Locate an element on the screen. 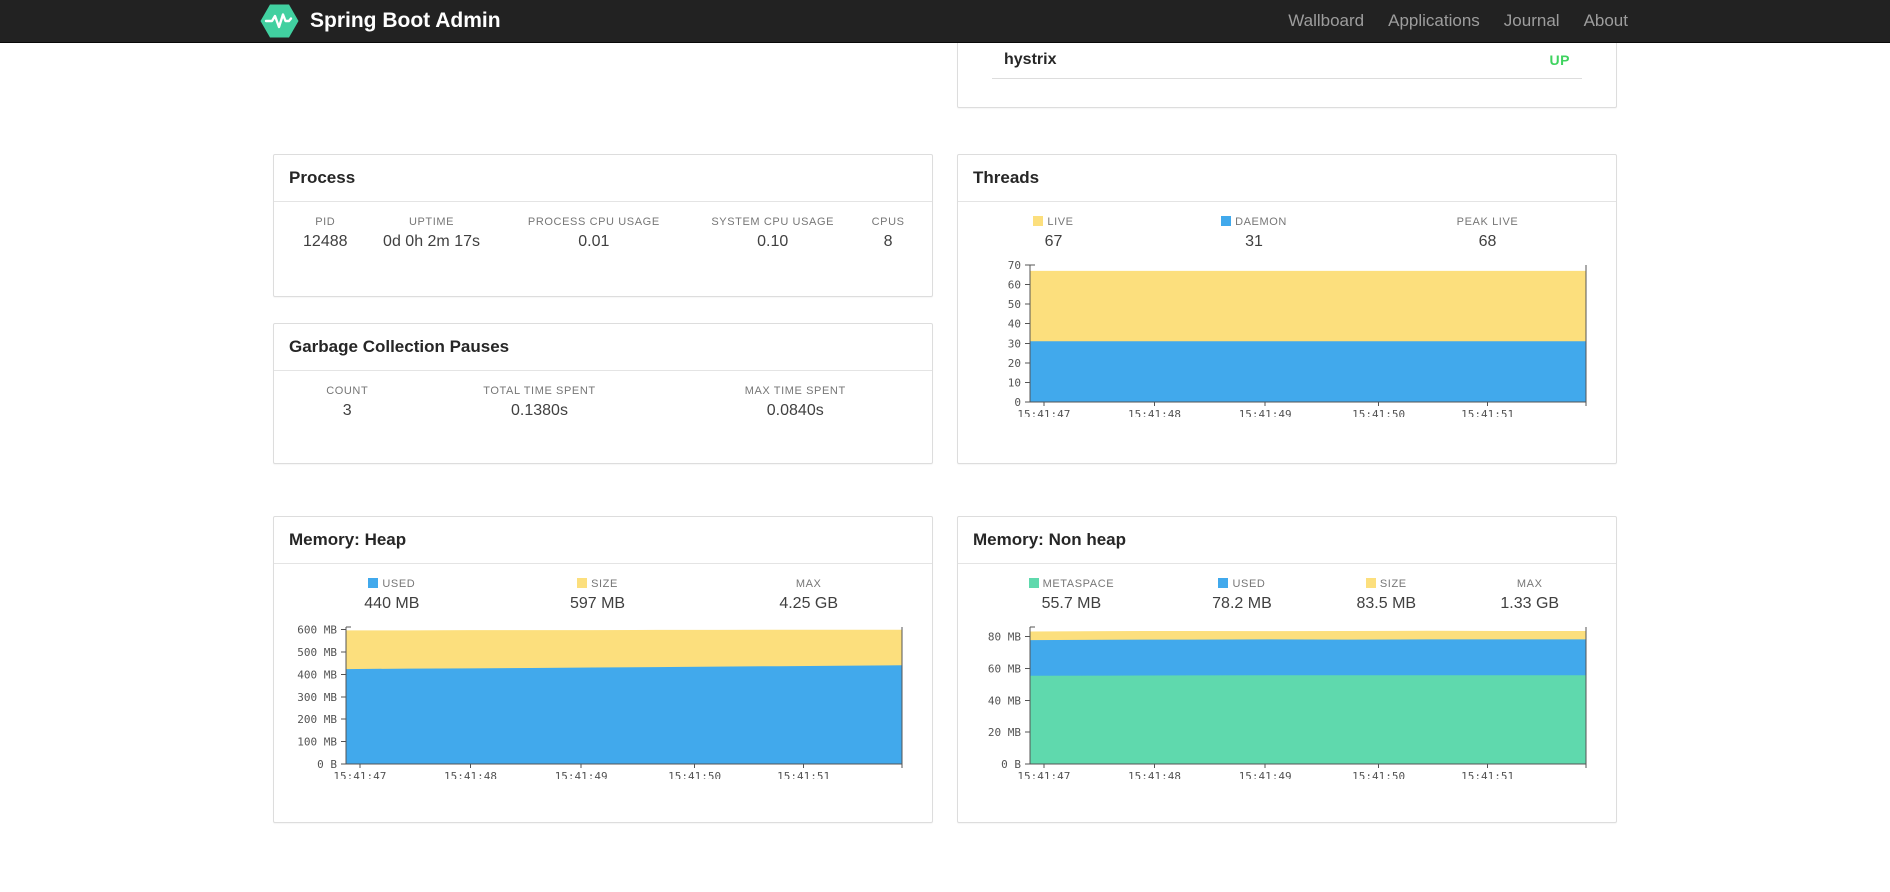 The width and height of the screenshot is (1890, 892). svg-text: 60 MB is located at coordinates (1004, 668).